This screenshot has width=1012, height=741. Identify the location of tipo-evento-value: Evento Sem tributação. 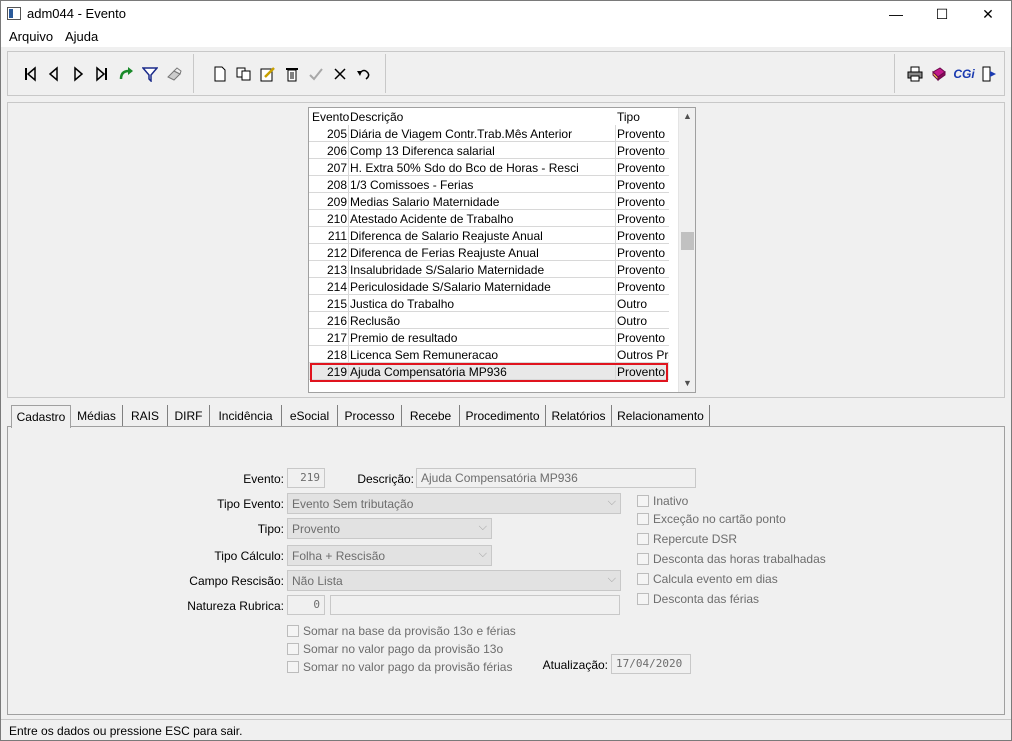
(353, 504).